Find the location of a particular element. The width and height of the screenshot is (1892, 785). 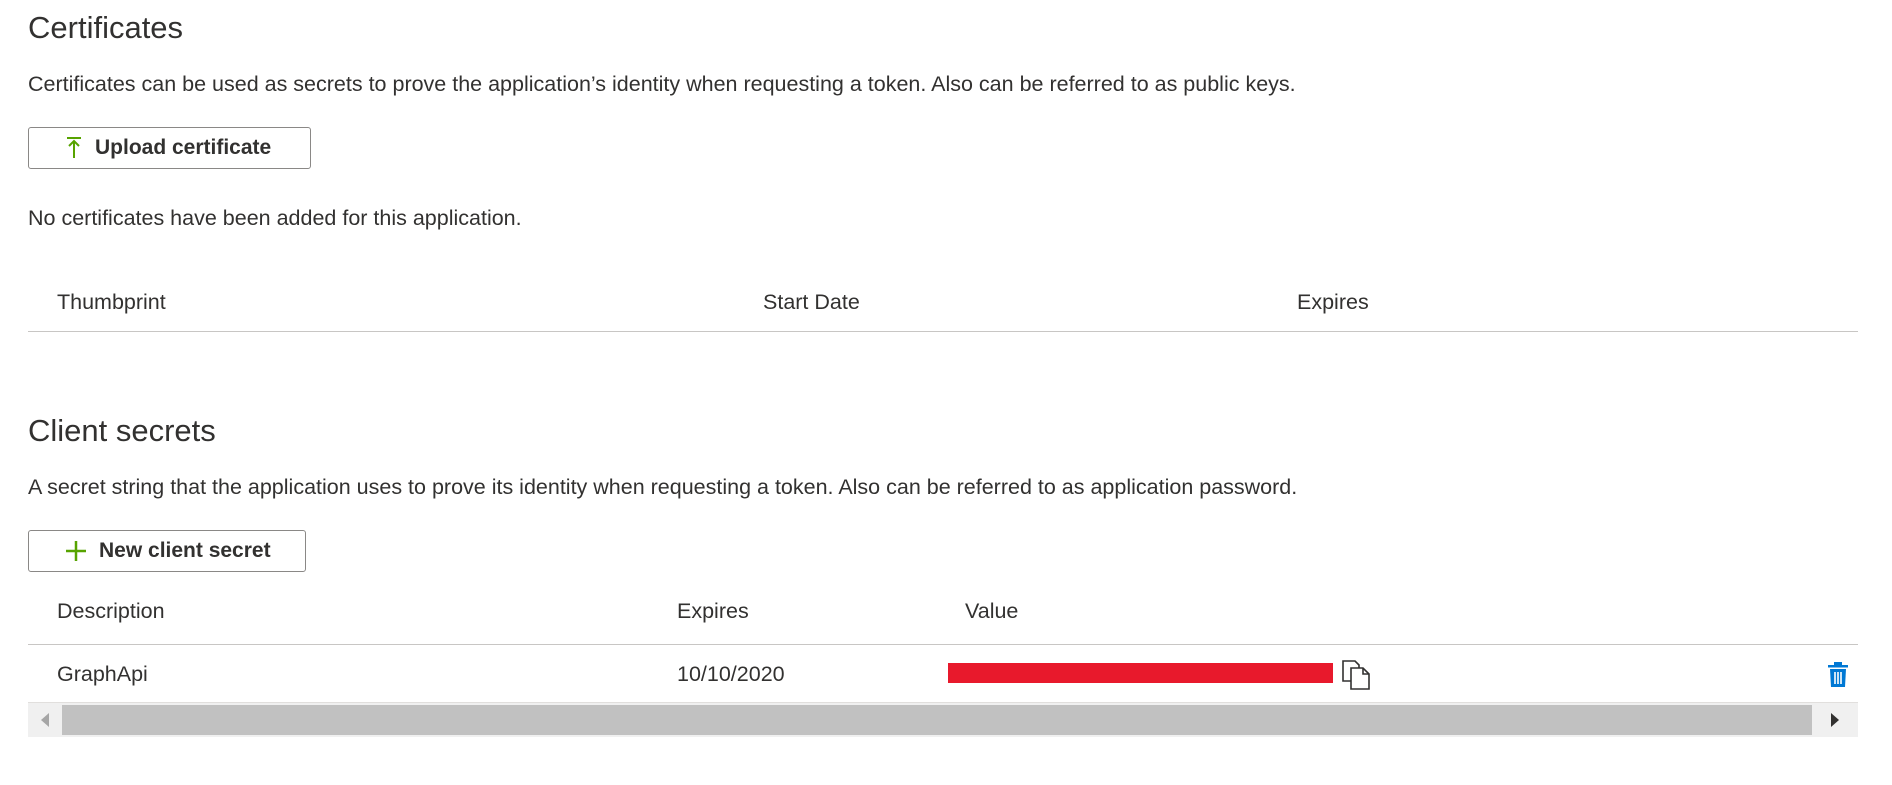

scrollbar-thumb is located at coordinates (937, 720).